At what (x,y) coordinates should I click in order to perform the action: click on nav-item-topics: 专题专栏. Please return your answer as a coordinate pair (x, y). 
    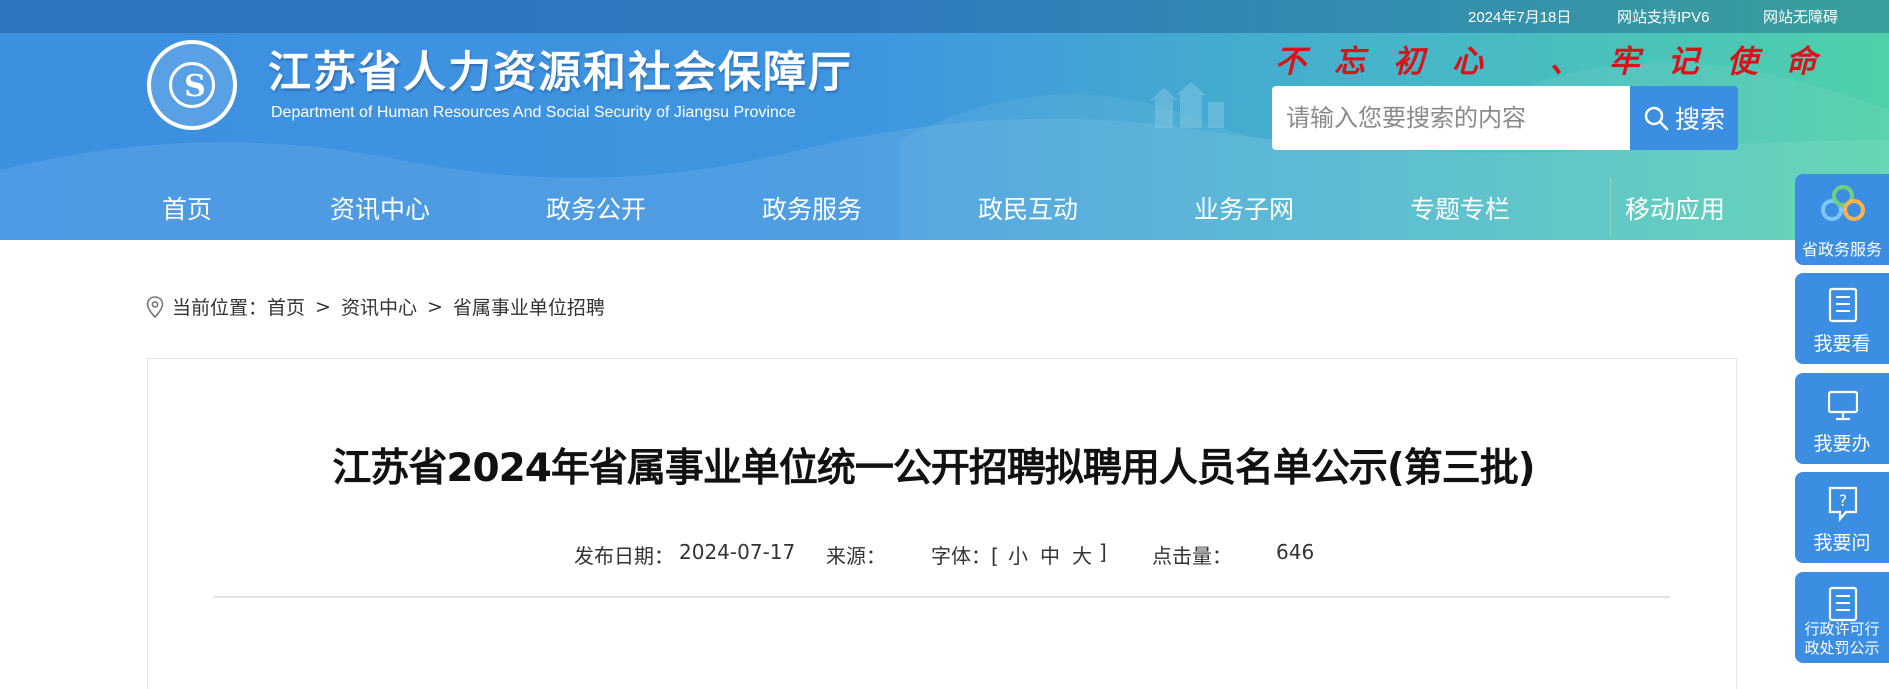
    Looking at the image, I should click on (1460, 208).